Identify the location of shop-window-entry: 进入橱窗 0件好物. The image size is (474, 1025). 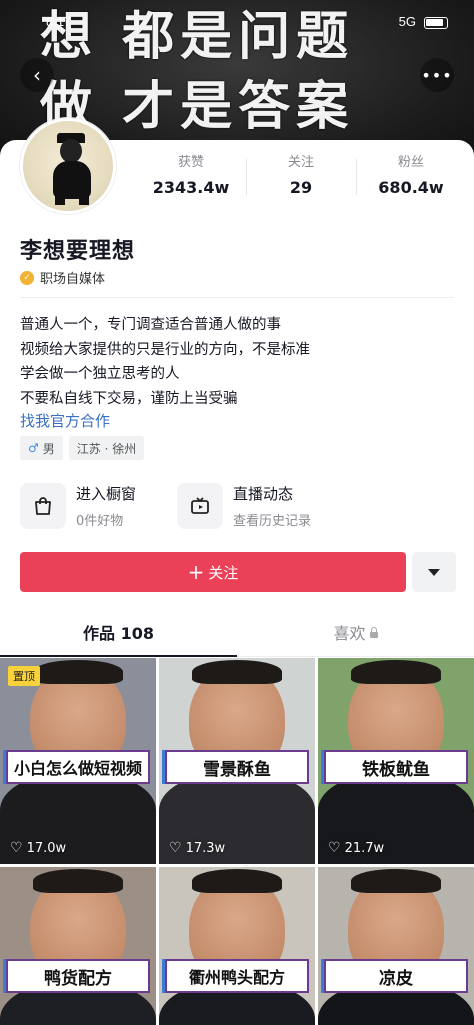
(78, 506).